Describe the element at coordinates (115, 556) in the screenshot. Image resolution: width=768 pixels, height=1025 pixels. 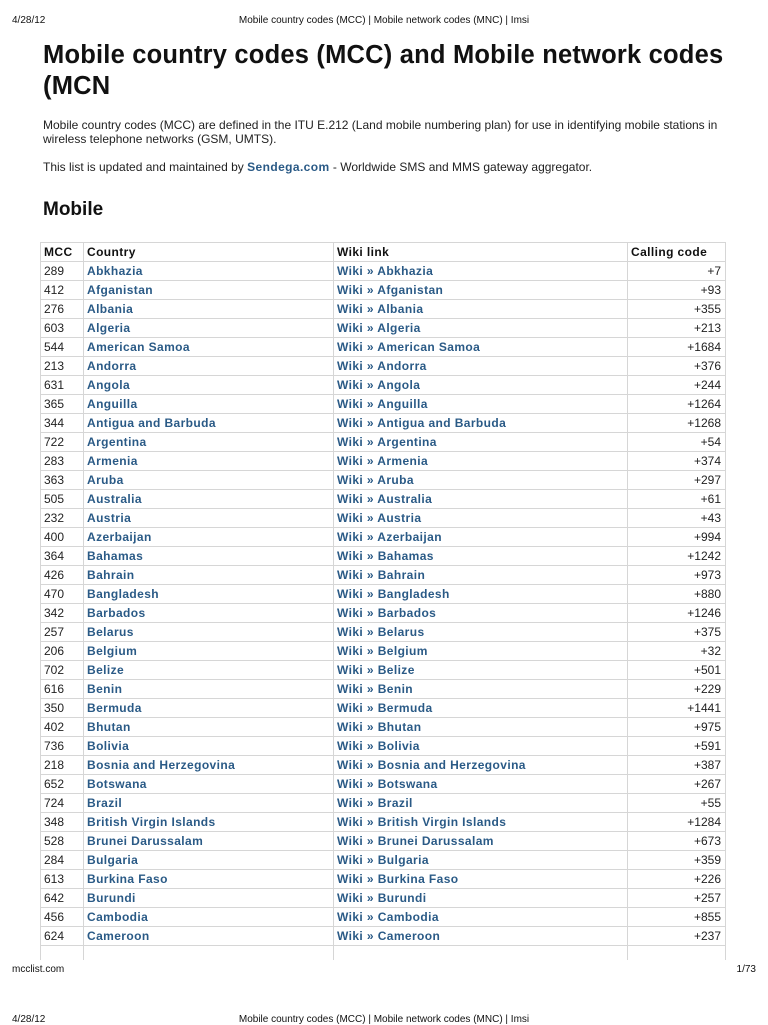
I see `country-link: Bahamas` at that location.